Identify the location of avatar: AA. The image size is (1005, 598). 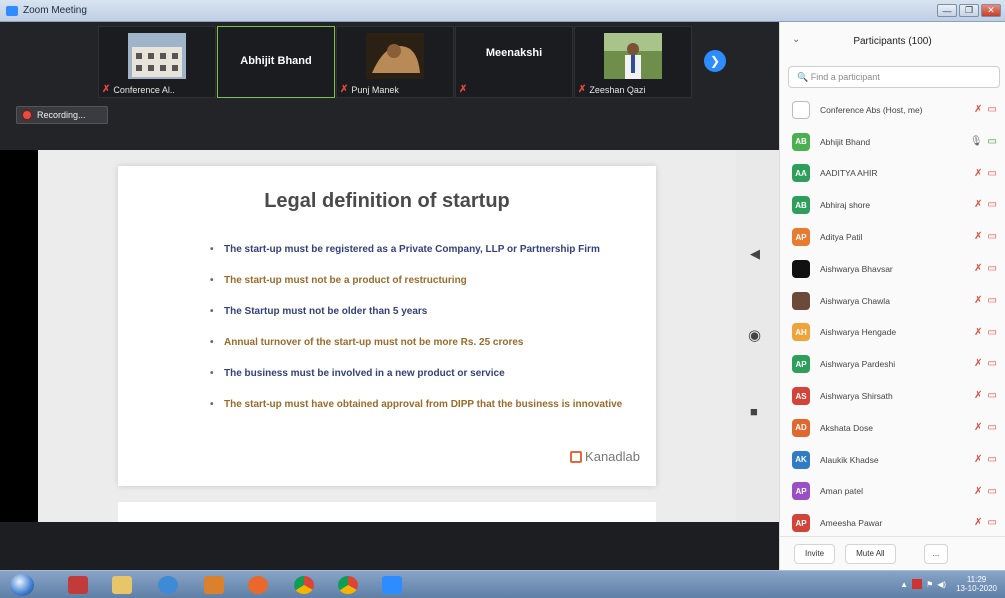
(801, 173).